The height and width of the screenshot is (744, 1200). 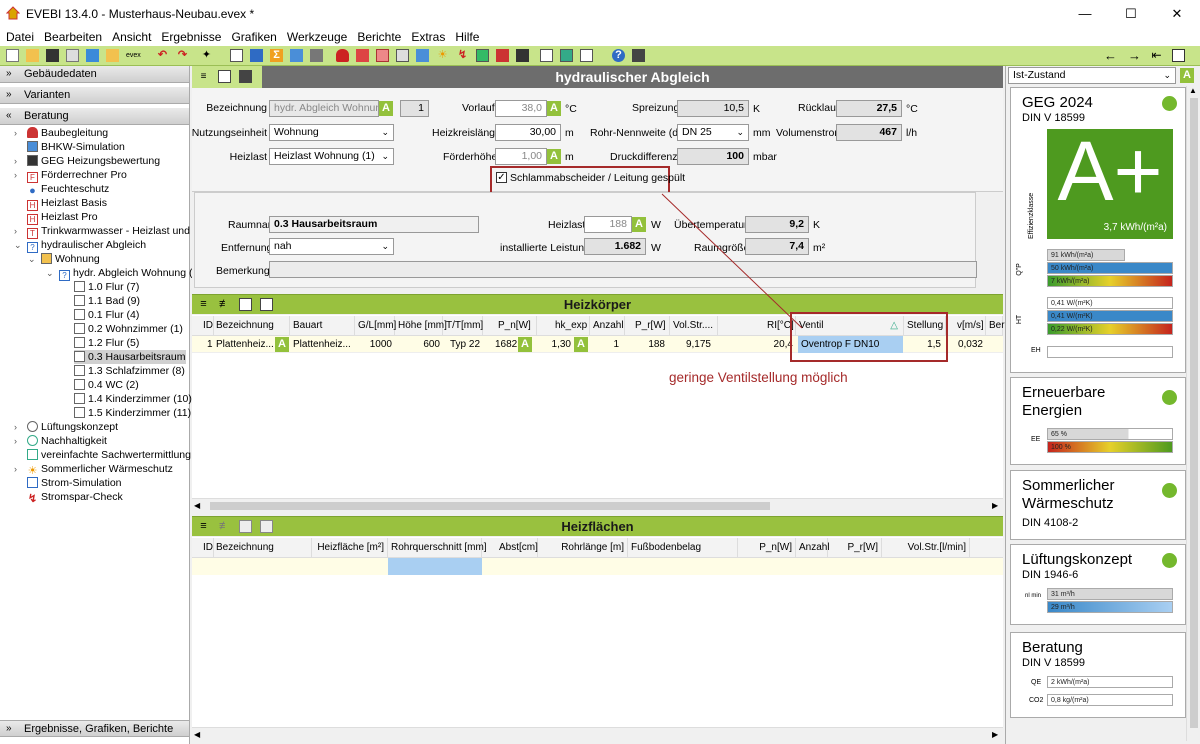 What do you see at coordinates (93, 470) in the screenshot?
I see `tree-item-sommerlicher-waermeschutz: › ☀ Sommerlicher Wärmeschutz` at bounding box center [93, 470].